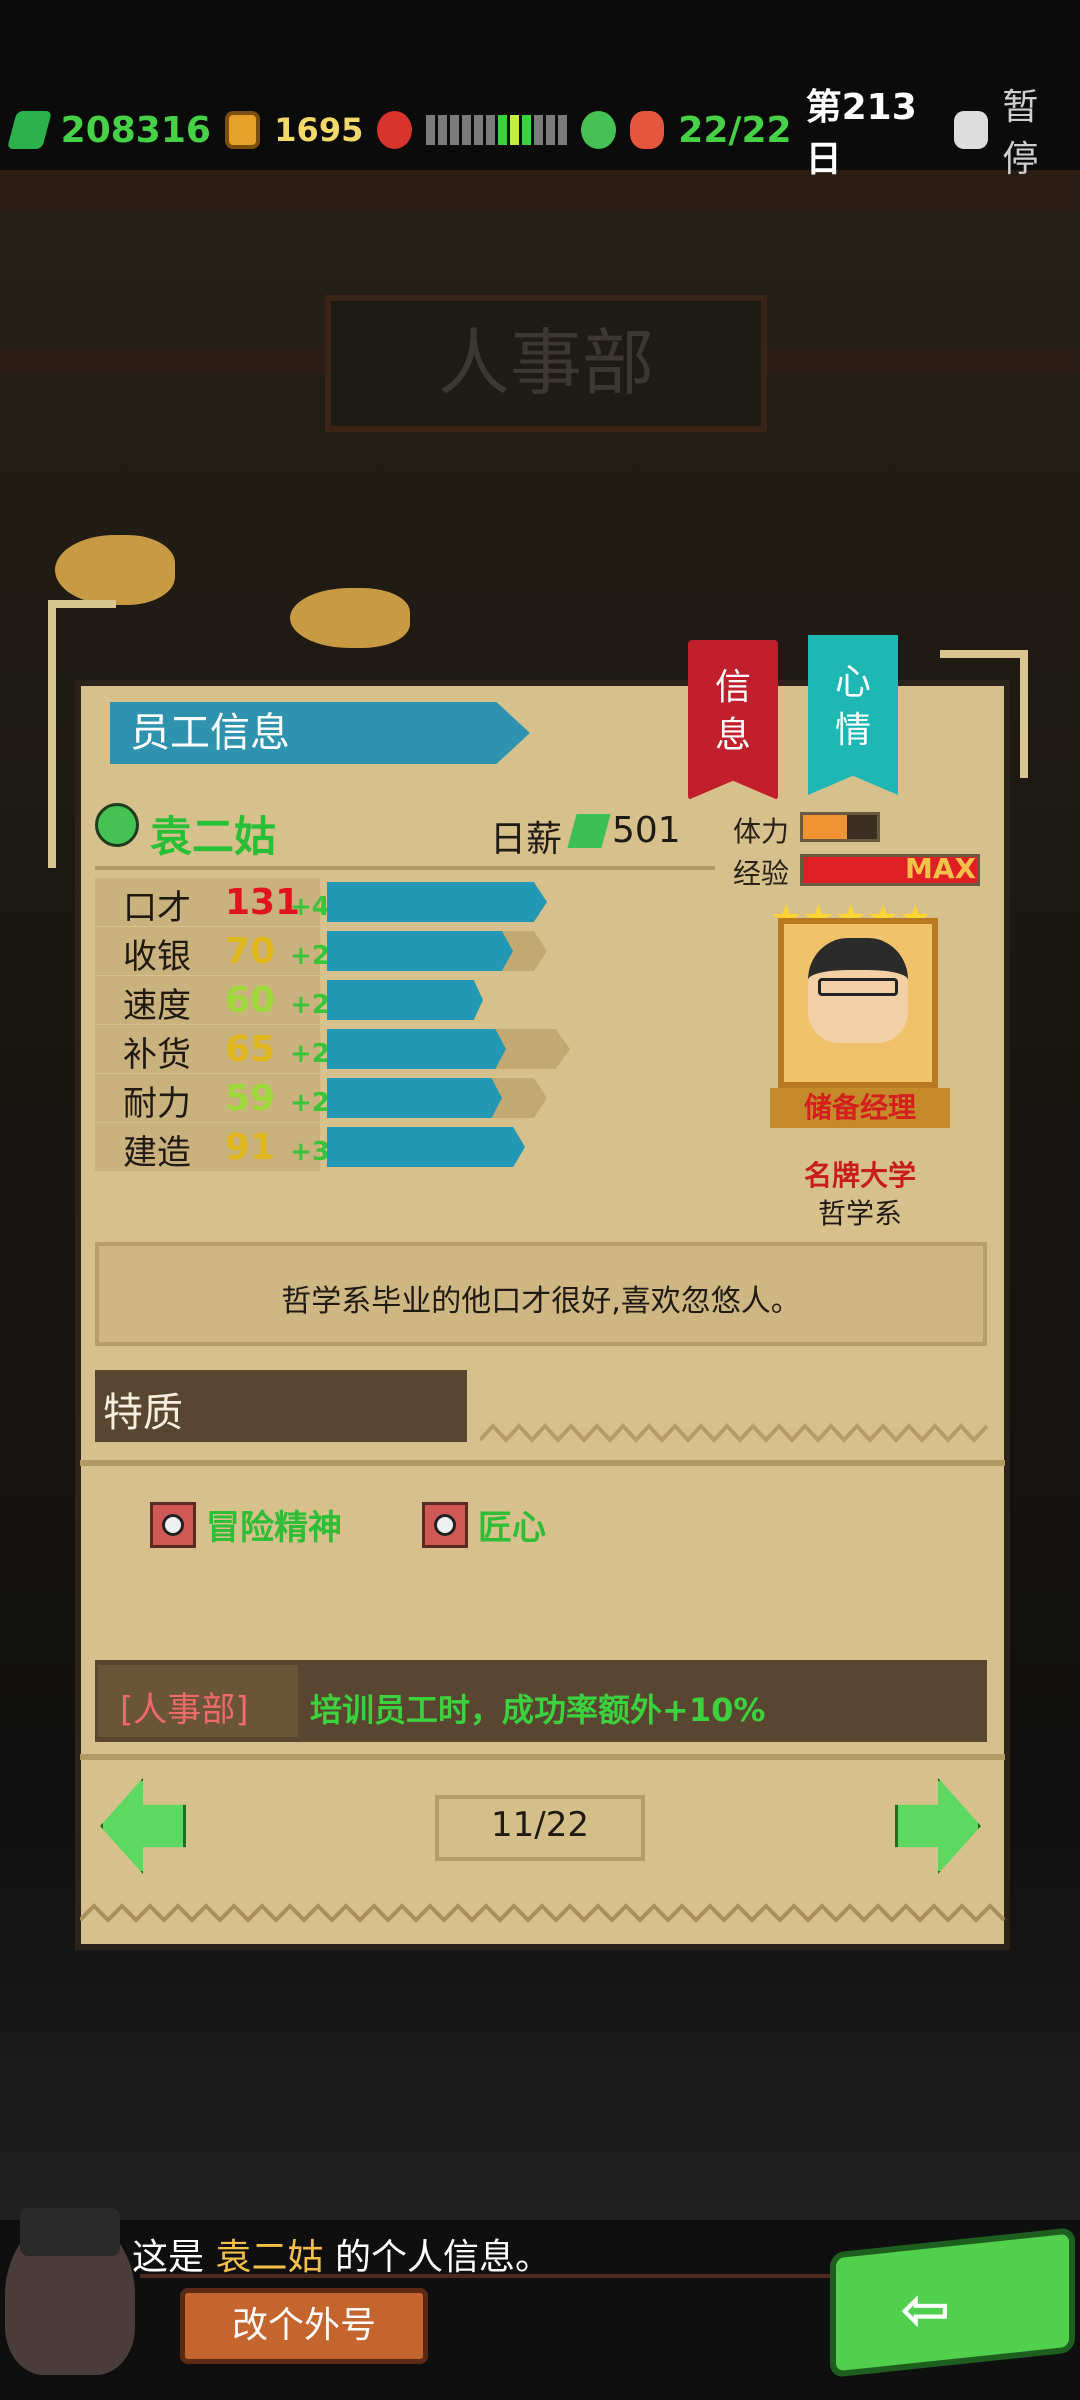  I want to click on pause-icon, so click(971, 130).